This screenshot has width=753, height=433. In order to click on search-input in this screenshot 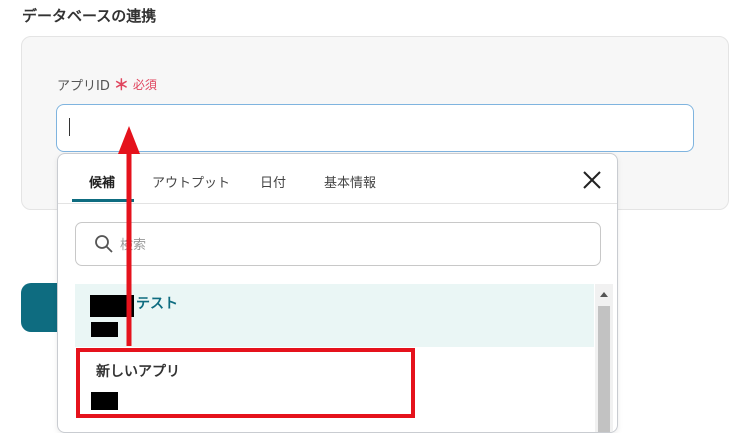, I will do `click(350, 245)`.